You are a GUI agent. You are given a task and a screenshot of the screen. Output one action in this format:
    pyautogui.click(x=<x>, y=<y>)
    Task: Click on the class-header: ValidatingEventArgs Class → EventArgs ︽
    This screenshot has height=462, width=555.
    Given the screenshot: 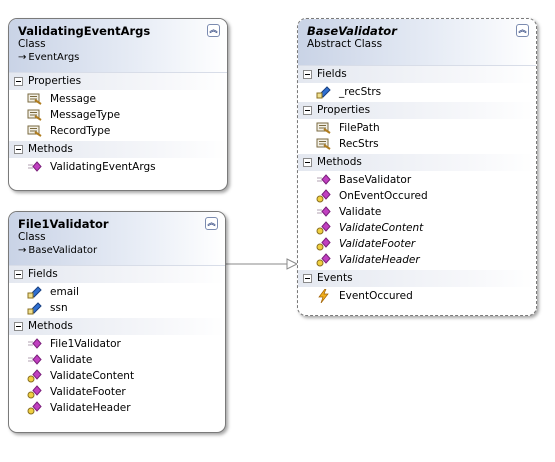 What is the action you would take?
    pyautogui.click(x=118, y=46)
    